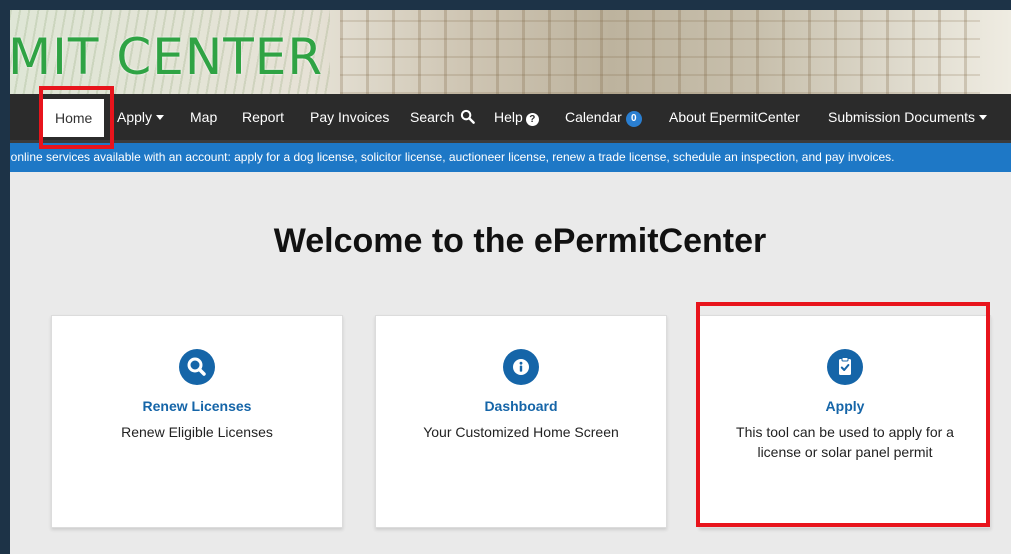  I want to click on nav-help-label: Help, so click(508, 117).